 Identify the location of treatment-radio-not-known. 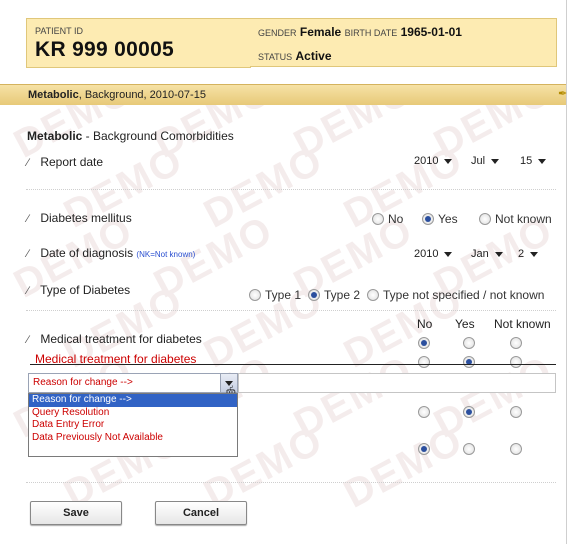
(516, 342).